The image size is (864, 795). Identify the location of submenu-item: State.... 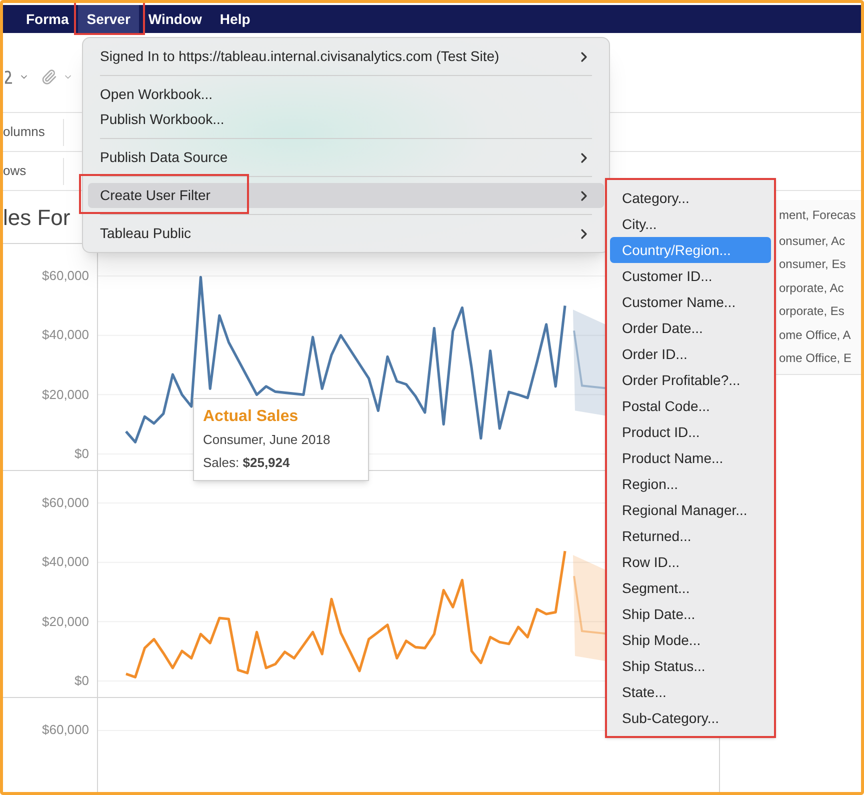
(690, 692).